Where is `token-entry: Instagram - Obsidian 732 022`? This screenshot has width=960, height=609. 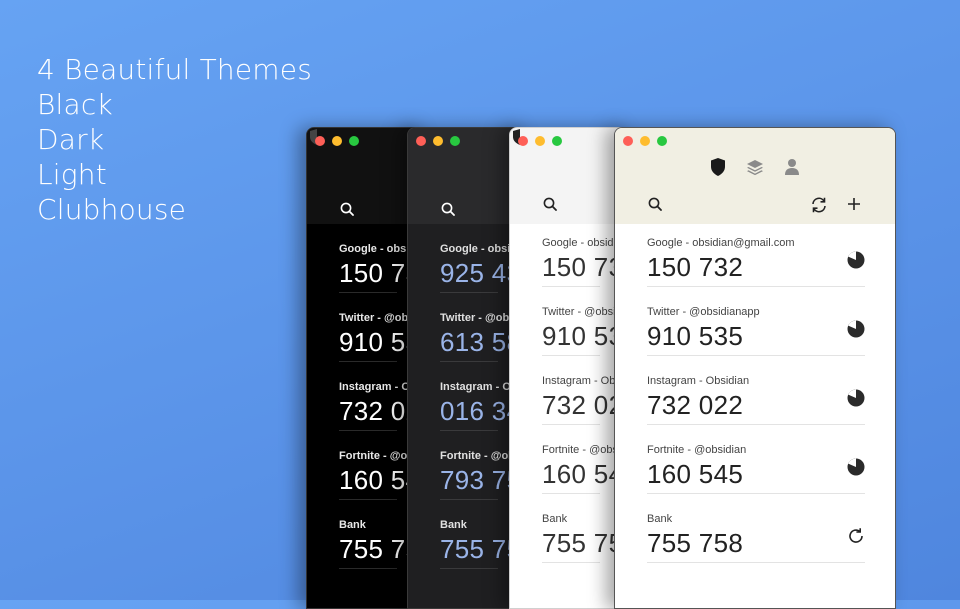 token-entry: Instagram - Obsidian 732 022 is located at coordinates (756, 390).